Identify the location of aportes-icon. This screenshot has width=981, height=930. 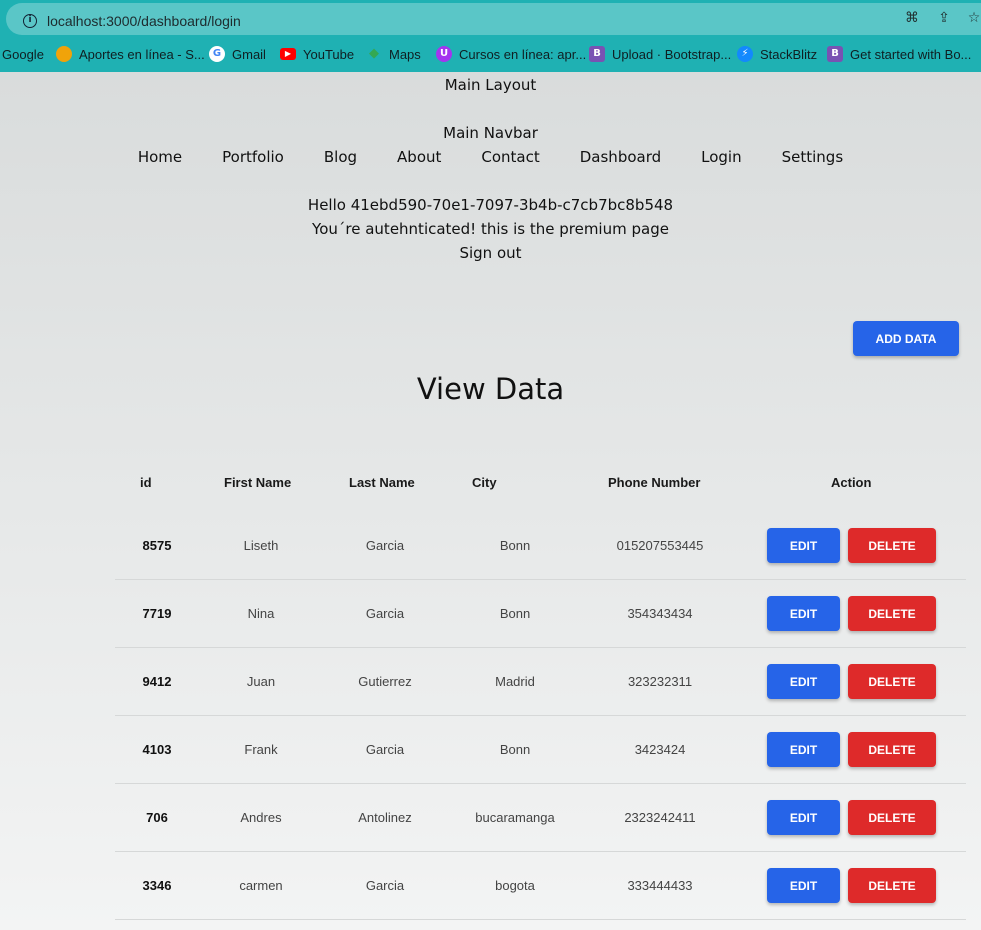
(64, 54).